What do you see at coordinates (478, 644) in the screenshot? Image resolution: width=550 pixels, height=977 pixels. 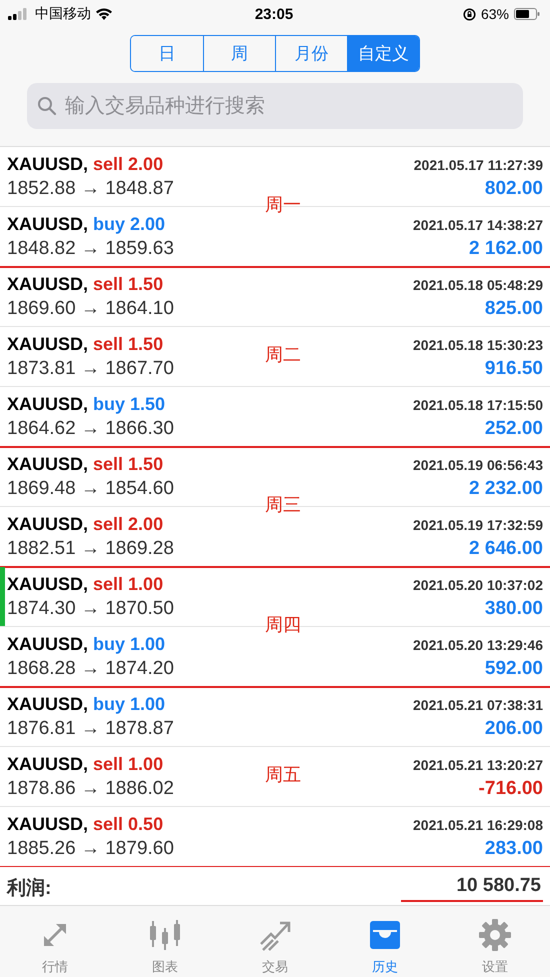 I see `trade-time: 2021.05.20 13:29:46` at bounding box center [478, 644].